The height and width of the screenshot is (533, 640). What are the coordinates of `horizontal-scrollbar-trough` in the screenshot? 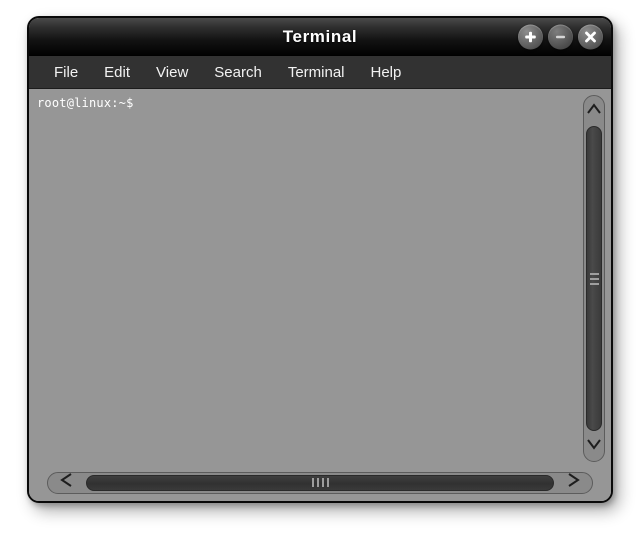 It's located at (320, 482).